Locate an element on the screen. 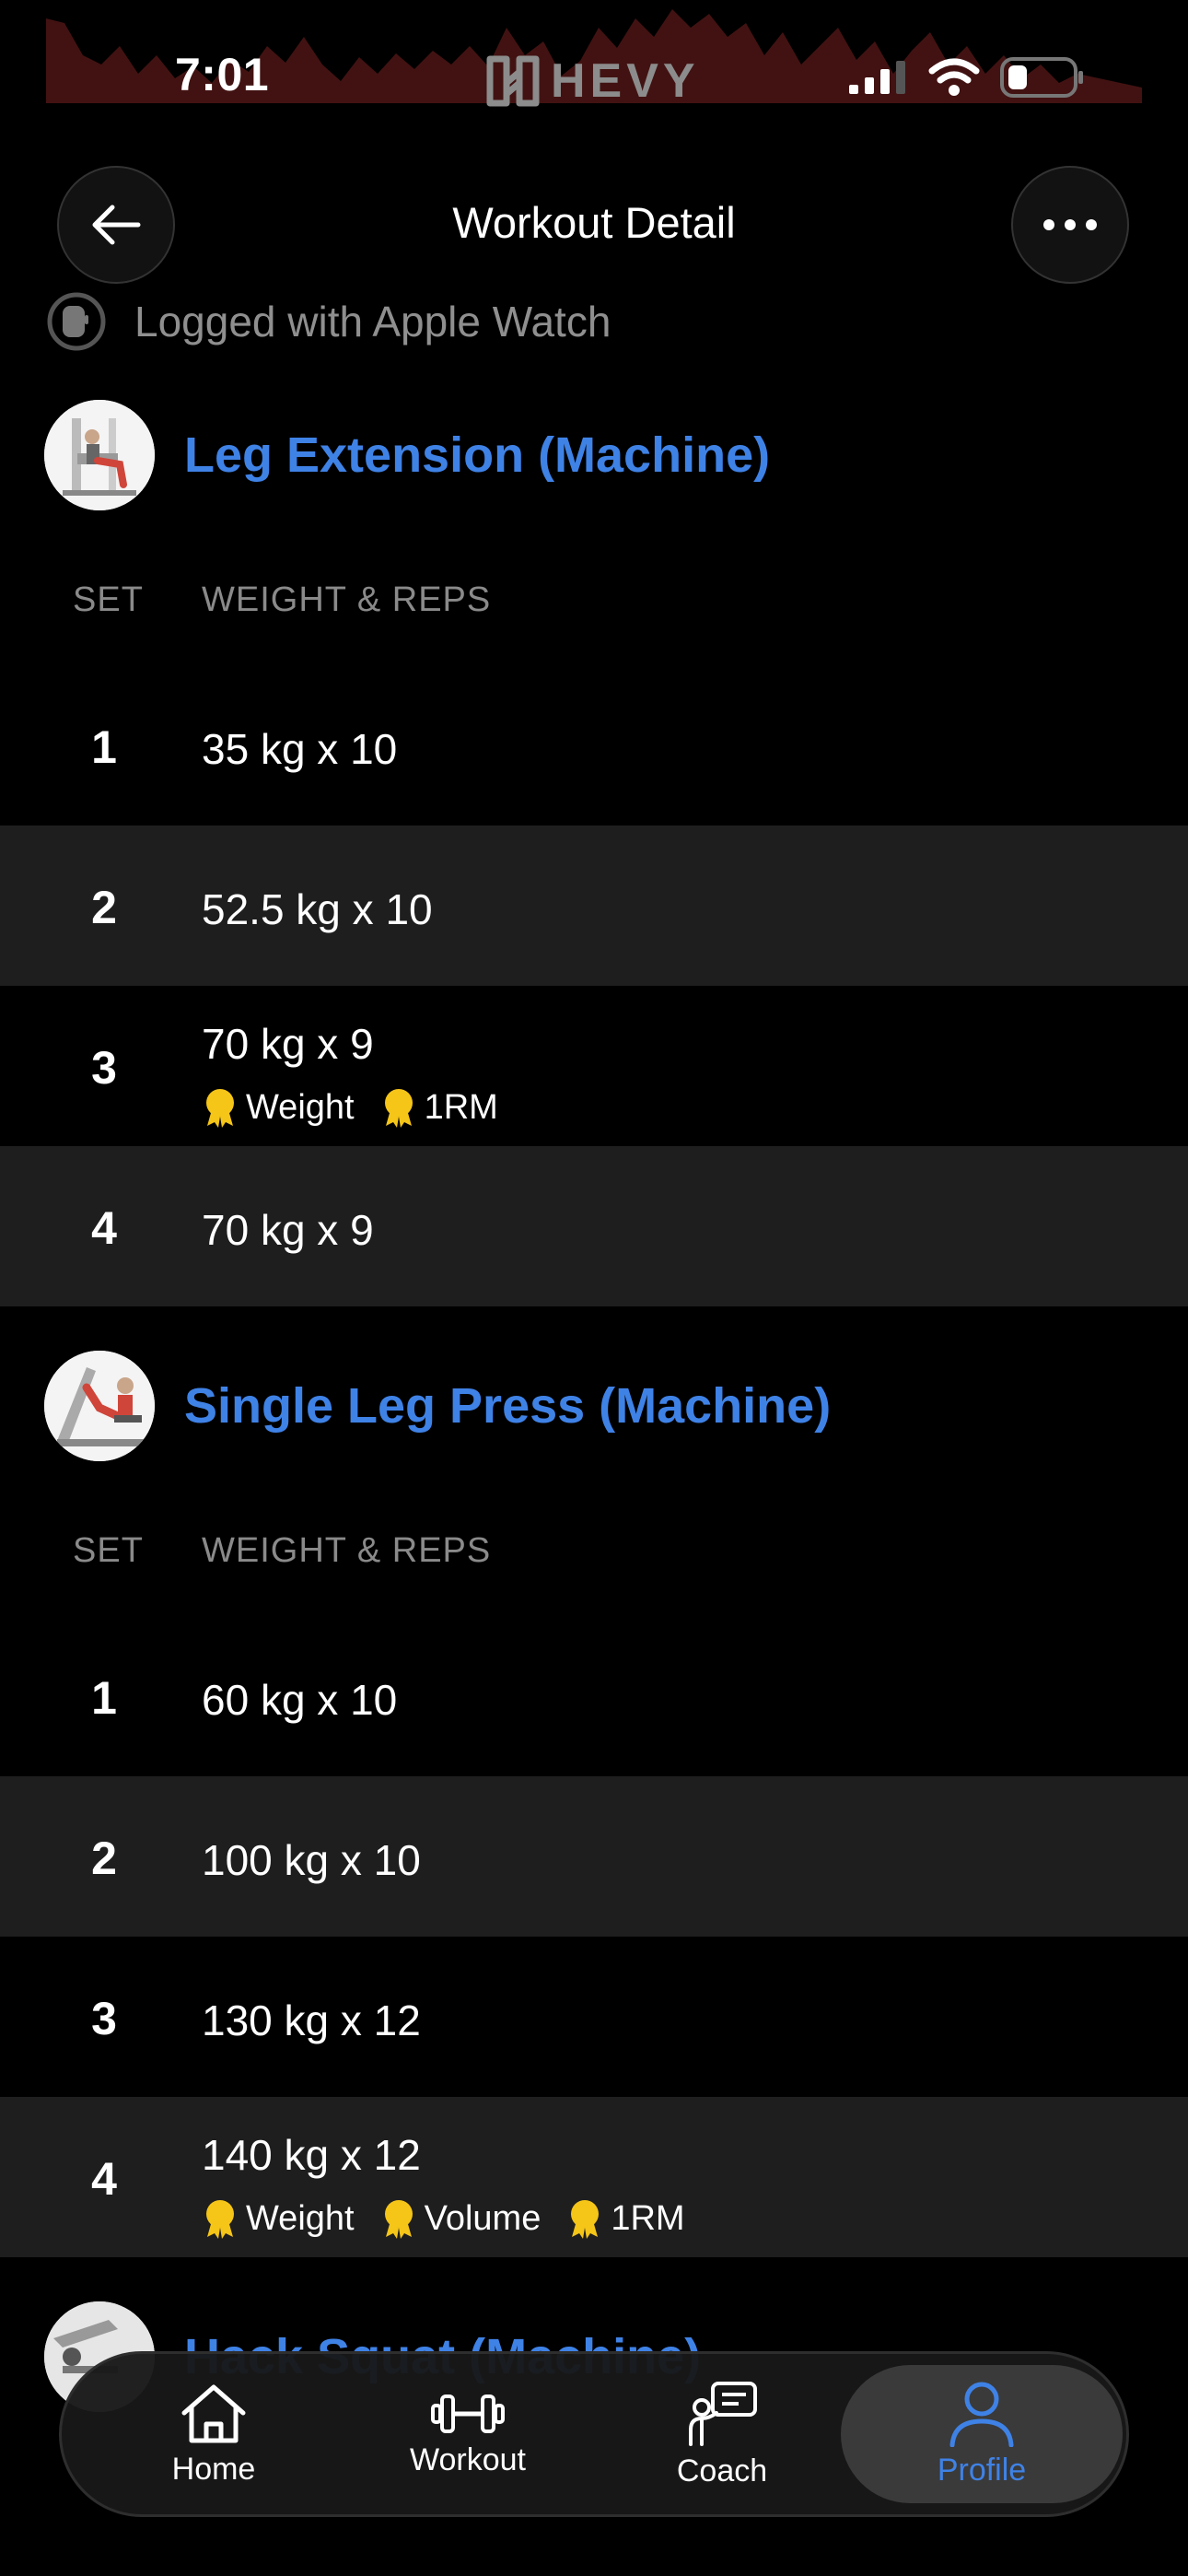 This screenshot has width=1188, height=2576. cellular-signal-icon is located at coordinates (877, 77).